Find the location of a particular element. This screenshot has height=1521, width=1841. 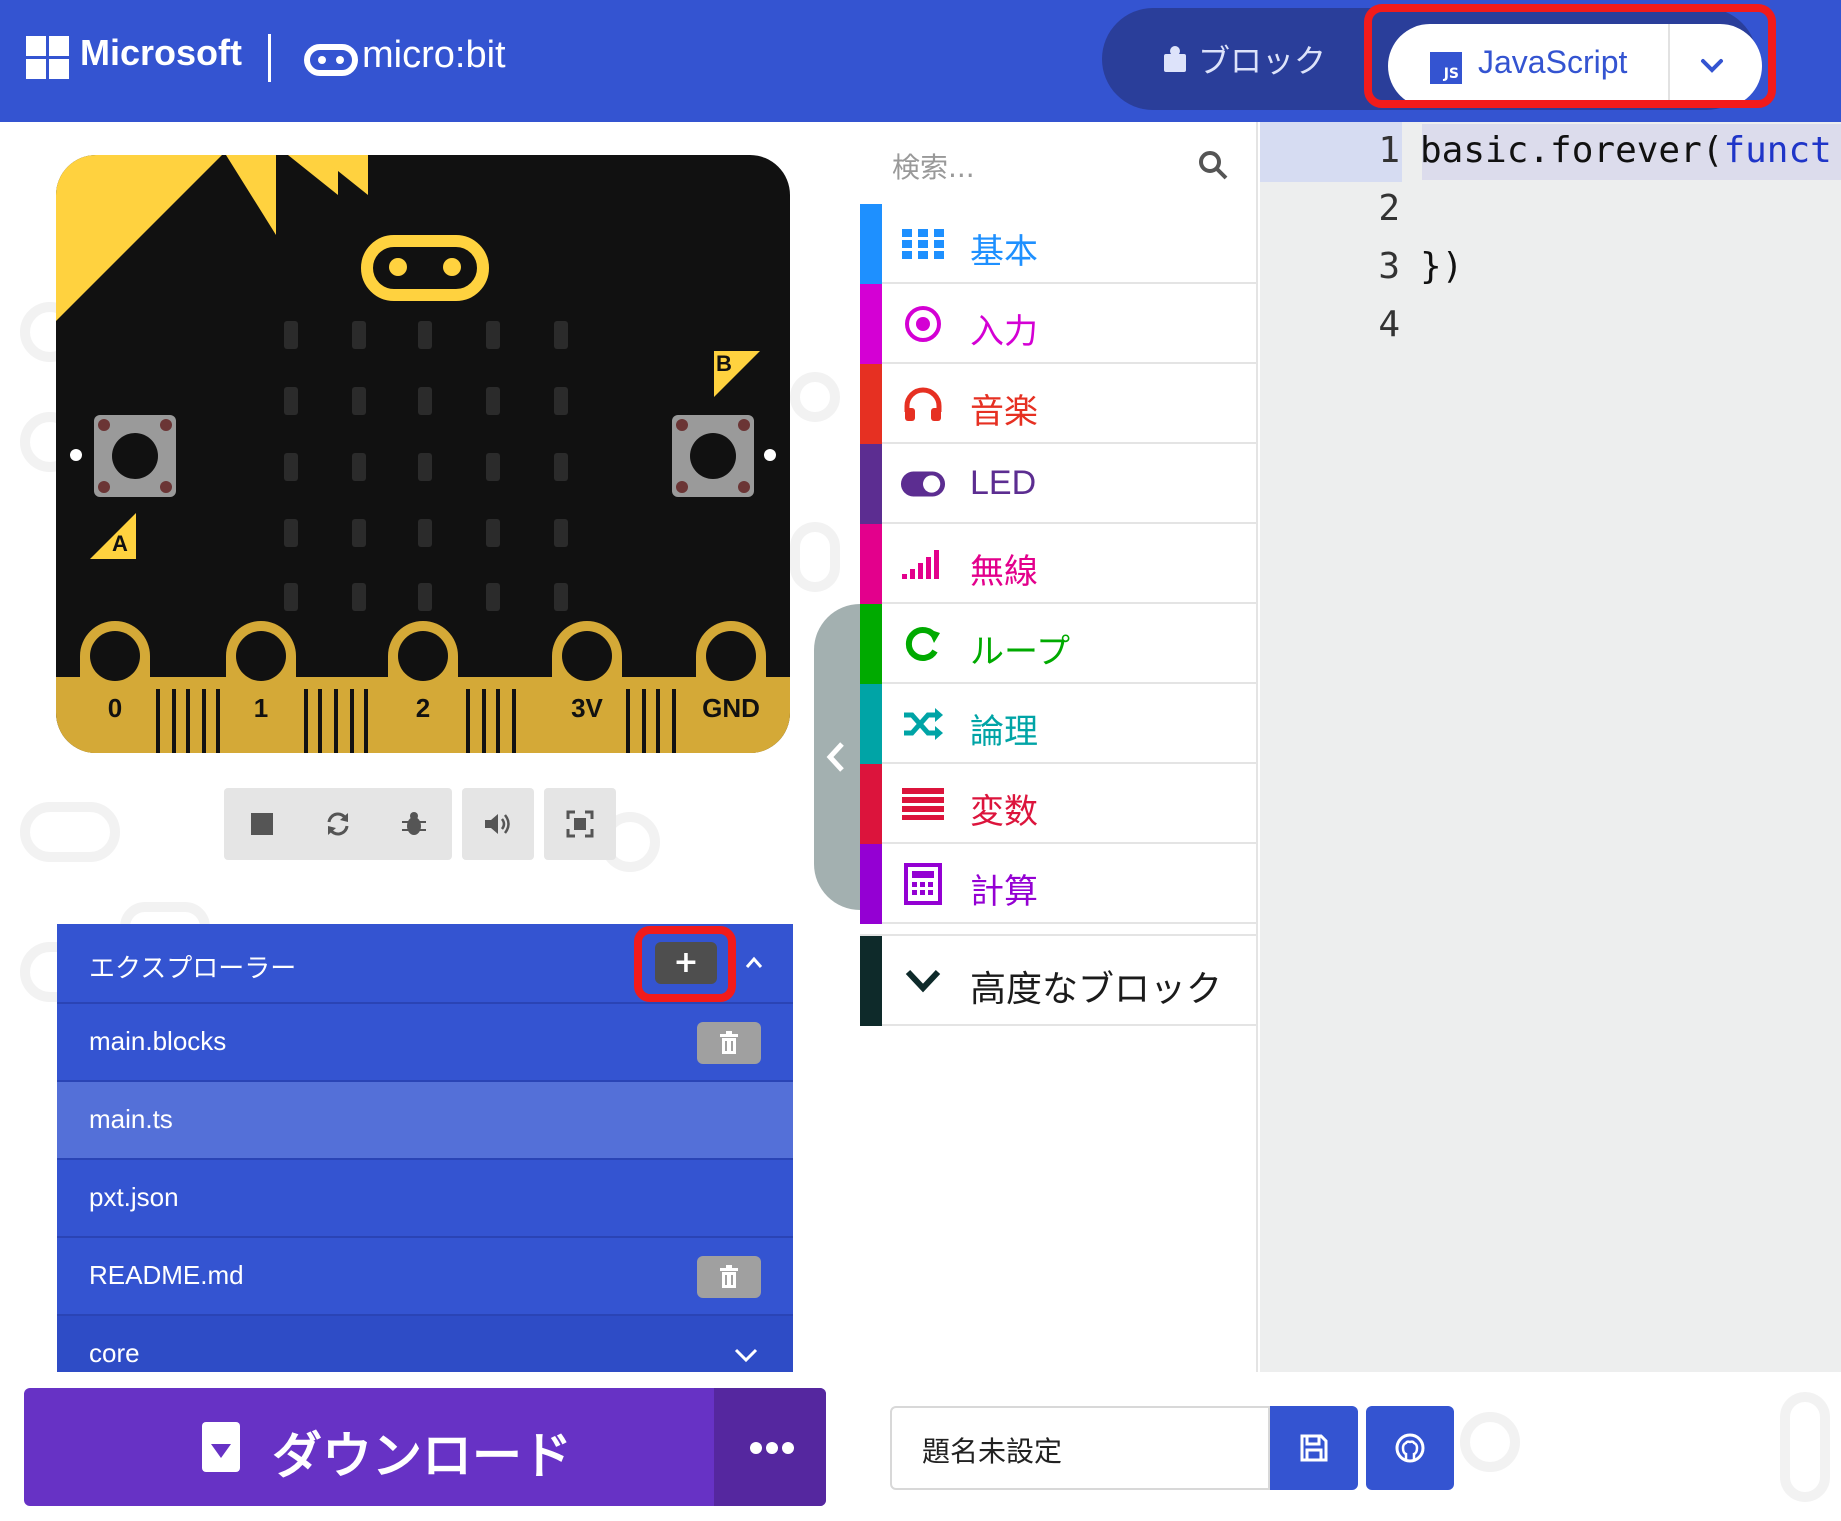

shuffle-icon is located at coordinates (923, 724).